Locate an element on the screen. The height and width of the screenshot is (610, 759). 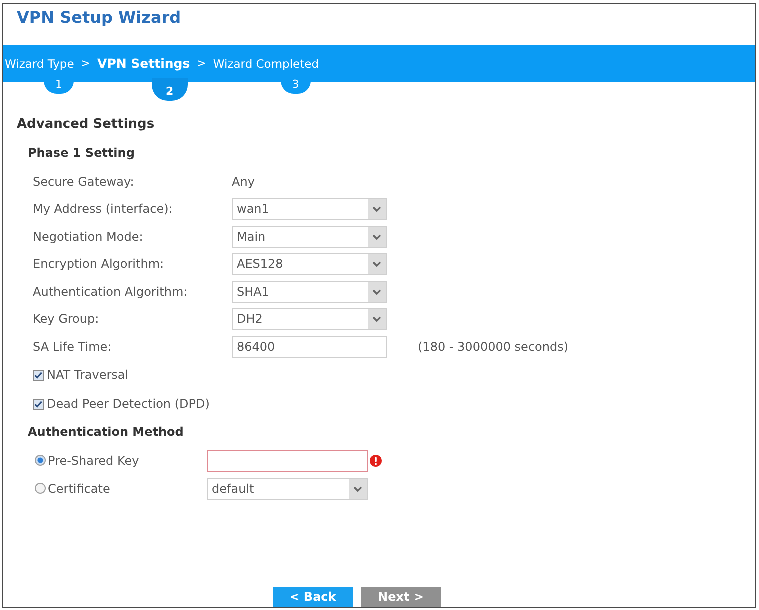
radio-label: Certificate is located at coordinates (79, 489).